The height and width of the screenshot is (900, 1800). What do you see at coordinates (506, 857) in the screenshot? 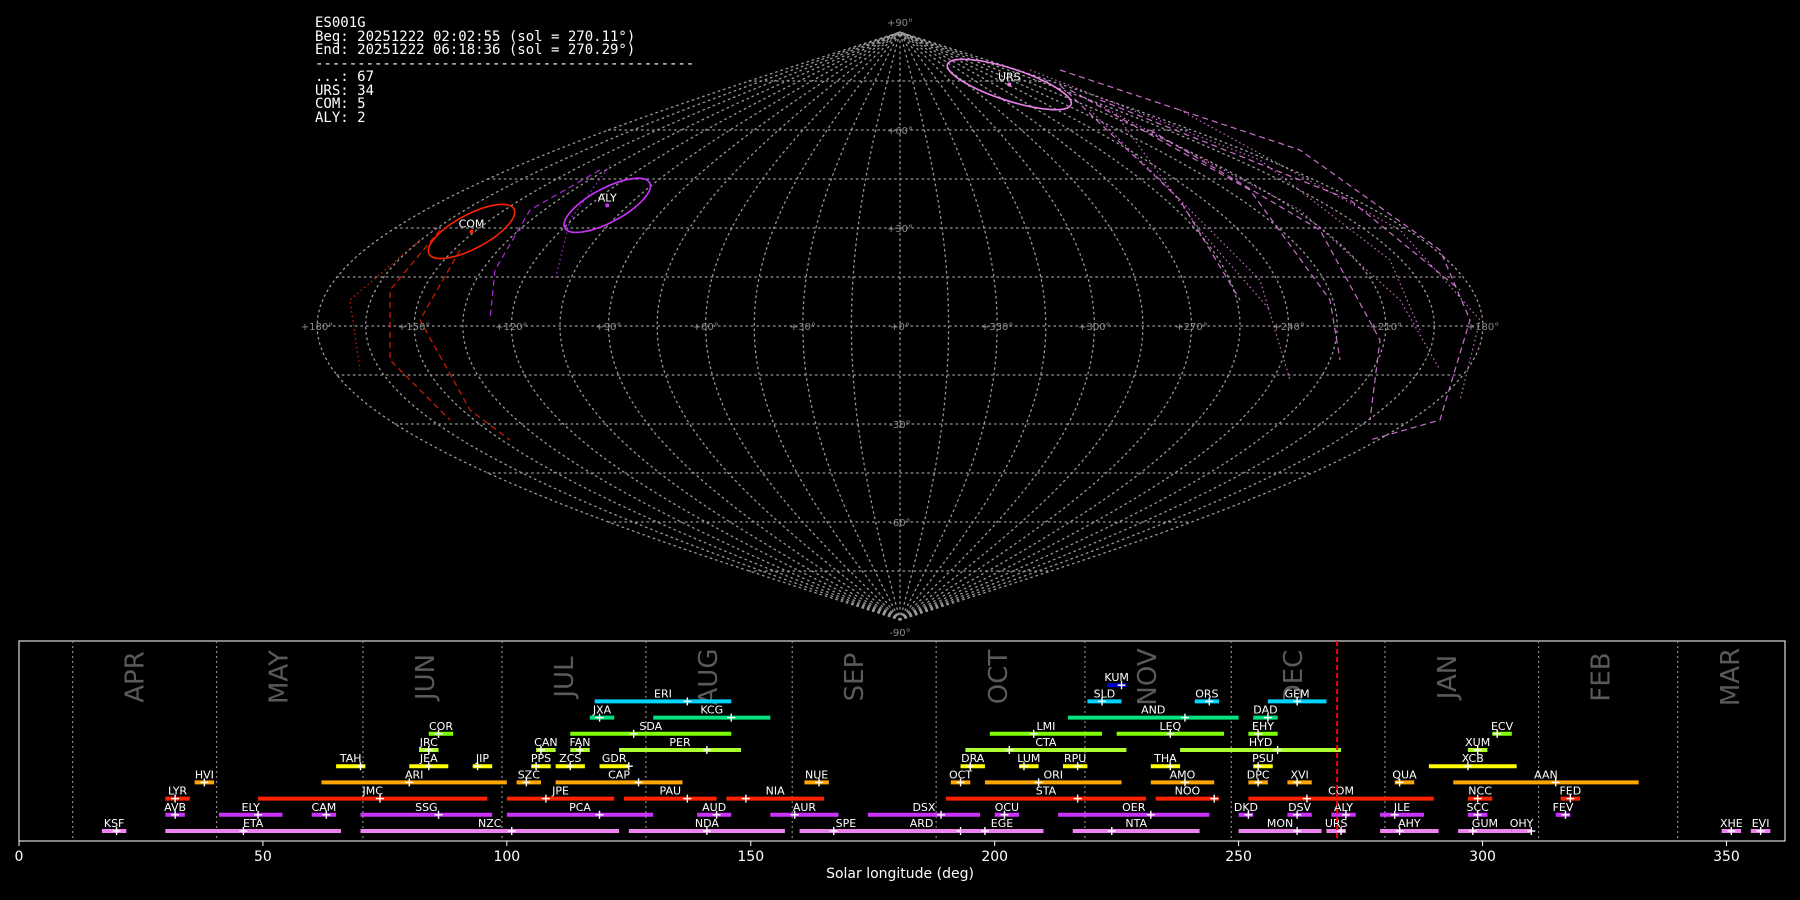
I see `x-tick-label: 100` at bounding box center [506, 857].